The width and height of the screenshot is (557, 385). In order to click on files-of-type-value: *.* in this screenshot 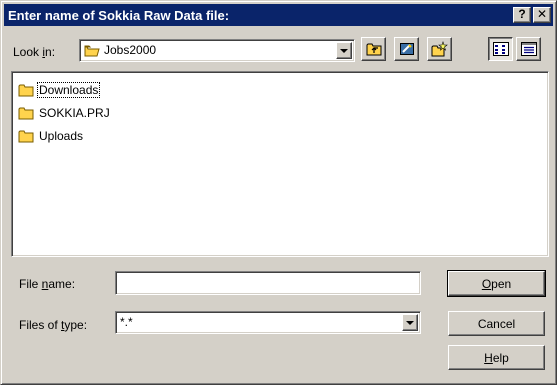, I will do `click(126, 322)`.